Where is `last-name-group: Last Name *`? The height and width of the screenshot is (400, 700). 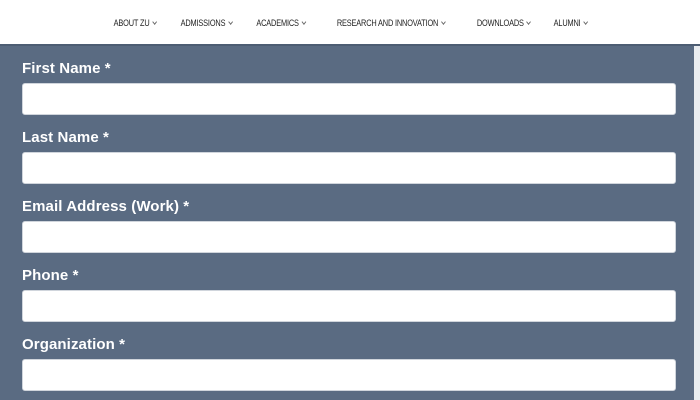
last-name-group: Last Name * is located at coordinates (349, 156).